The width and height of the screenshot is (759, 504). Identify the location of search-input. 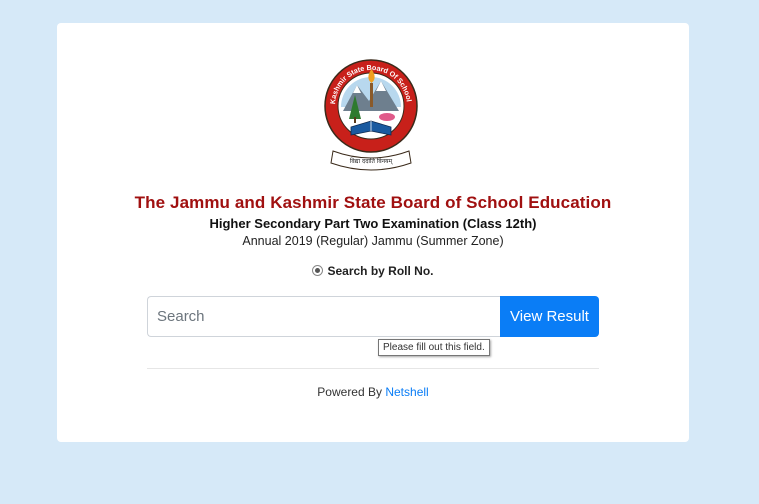
(323, 316).